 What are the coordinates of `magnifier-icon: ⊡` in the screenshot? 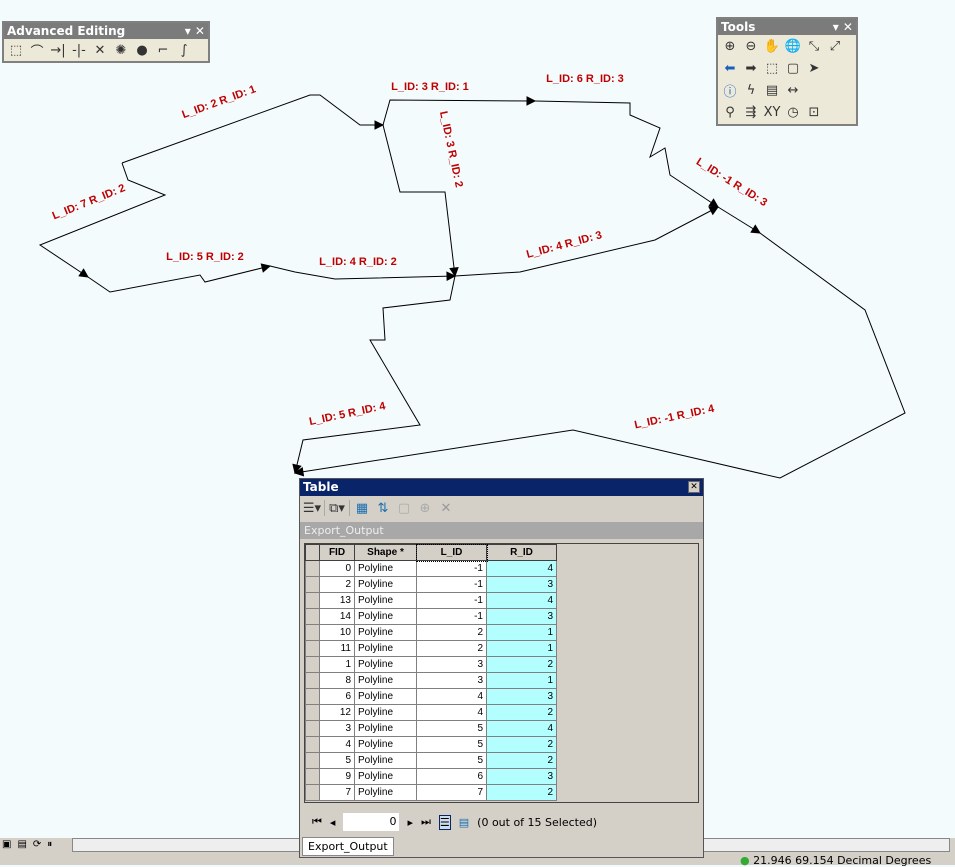 It's located at (814, 112).